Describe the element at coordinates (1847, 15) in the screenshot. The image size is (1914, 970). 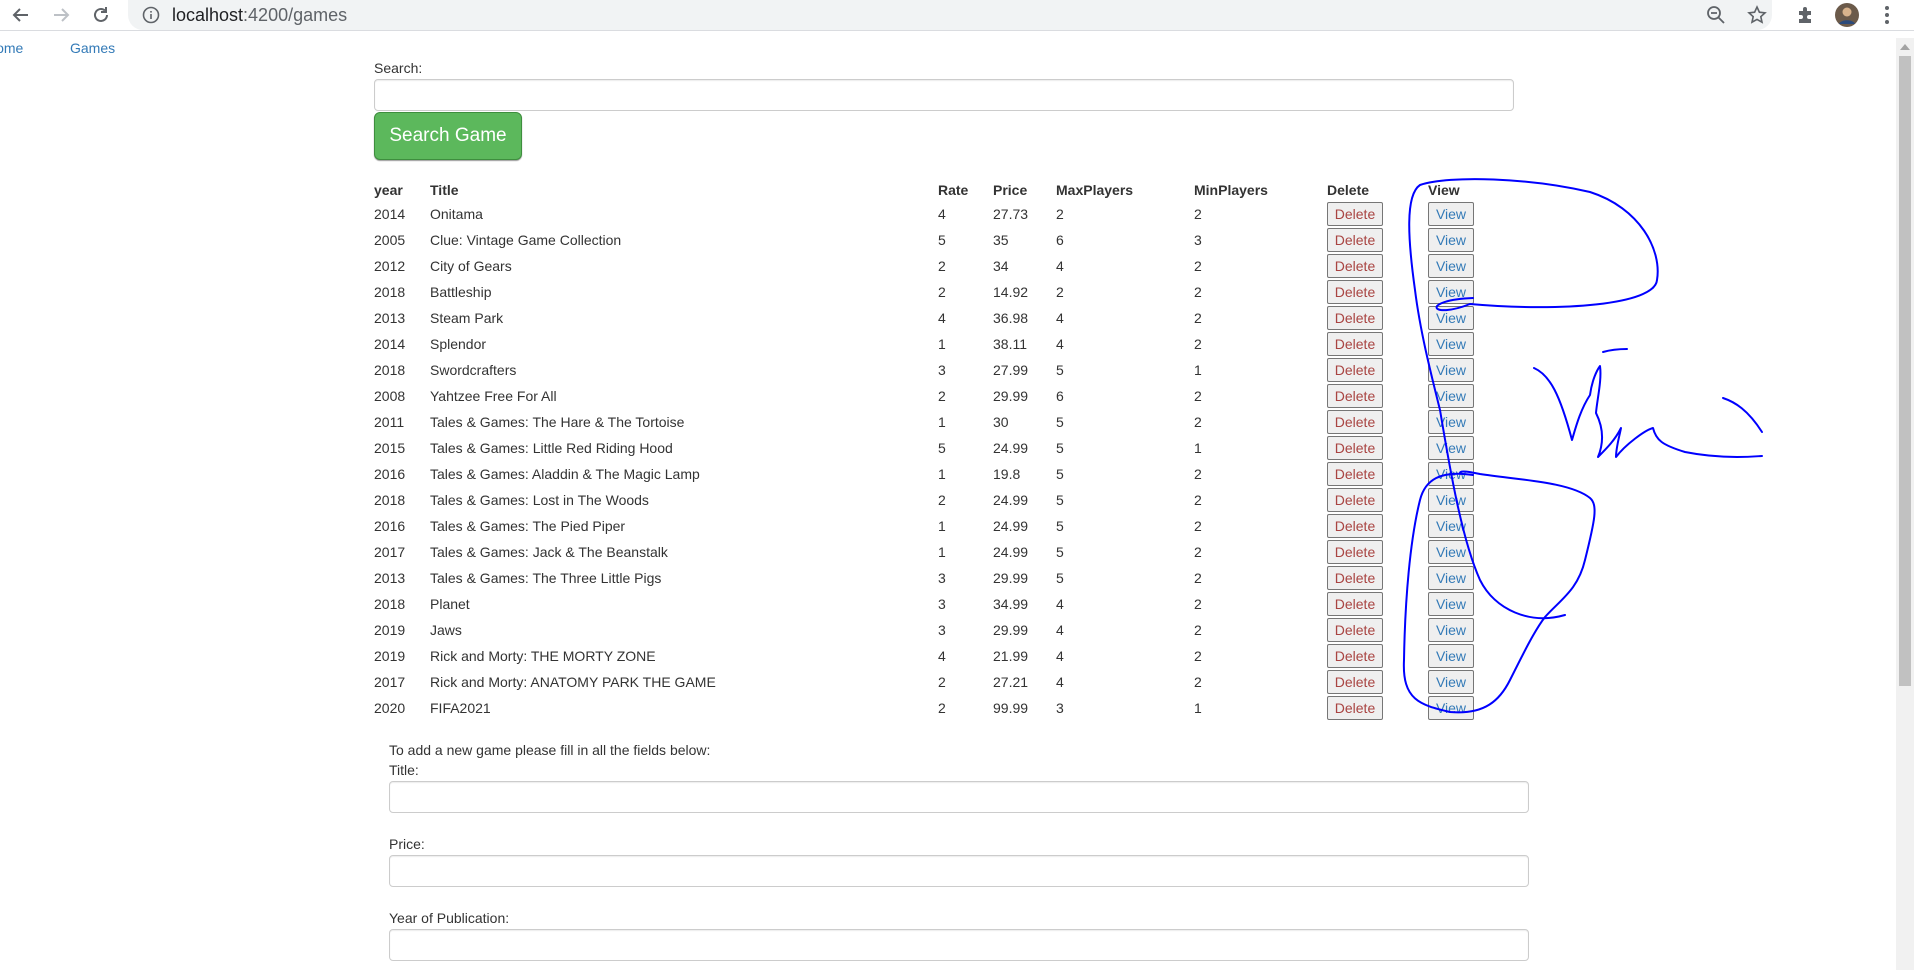
I see `profile-avatar` at that location.